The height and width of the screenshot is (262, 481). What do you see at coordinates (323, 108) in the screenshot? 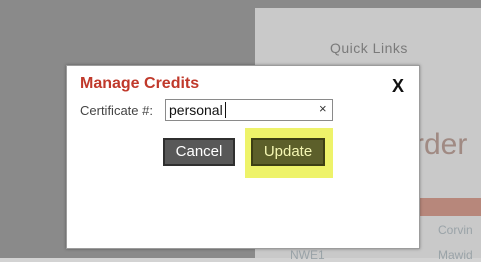
I see `clear-input-icon: ×` at bounding box center [323, 108].